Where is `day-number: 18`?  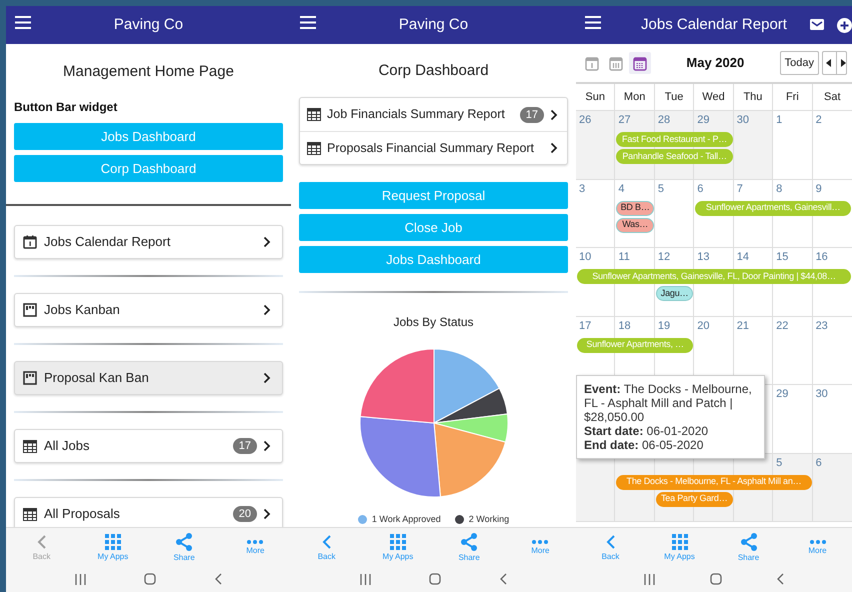
day-number: 18 is located at coordinates (624, 326).